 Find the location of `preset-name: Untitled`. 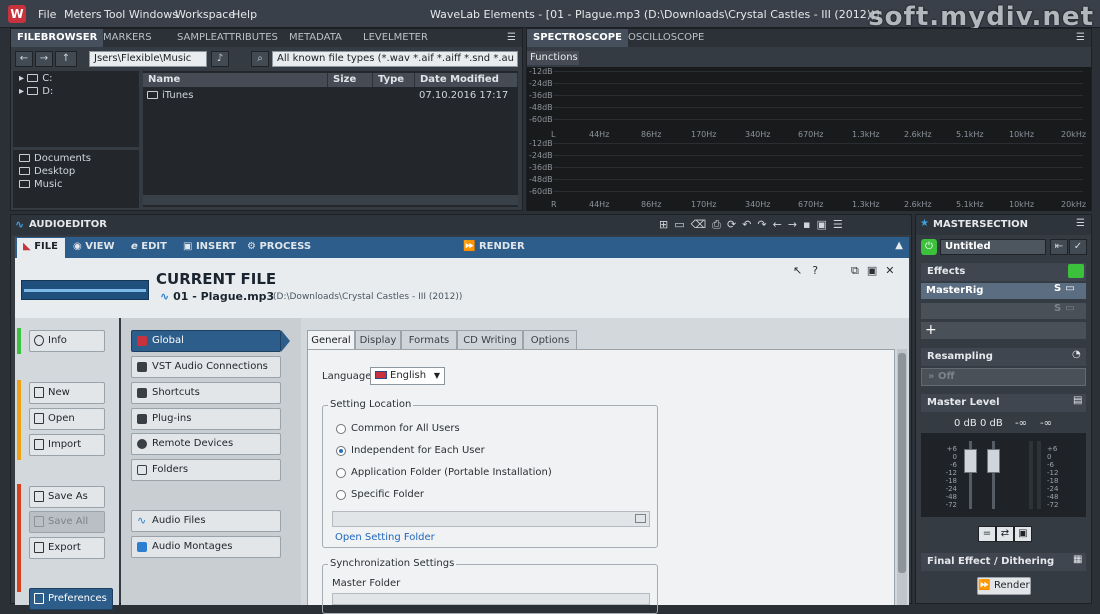

preset-name: Untitled is located at coordinates (993, 247).